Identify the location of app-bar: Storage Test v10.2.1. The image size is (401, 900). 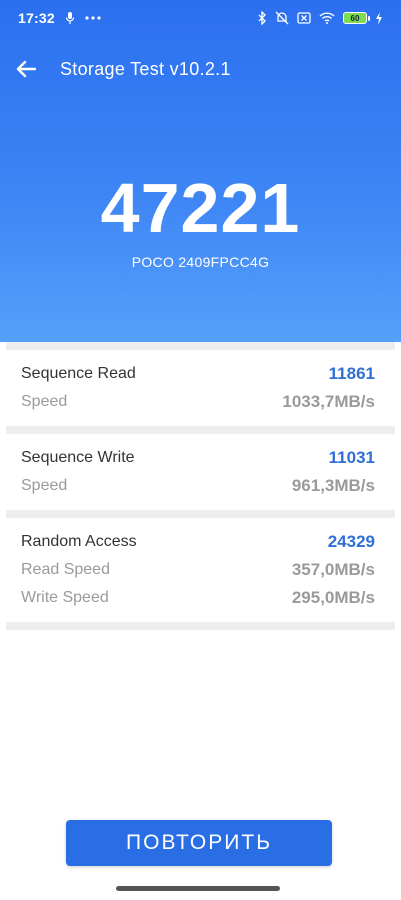
(200, 69).